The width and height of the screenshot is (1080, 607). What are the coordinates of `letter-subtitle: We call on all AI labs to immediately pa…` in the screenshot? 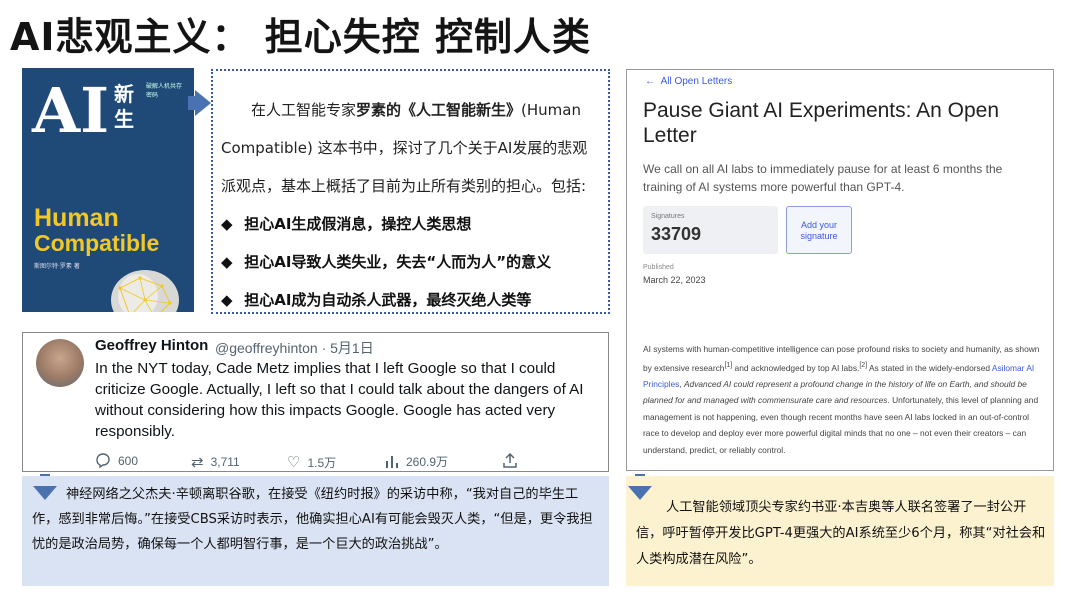 It's located at (823, 178).